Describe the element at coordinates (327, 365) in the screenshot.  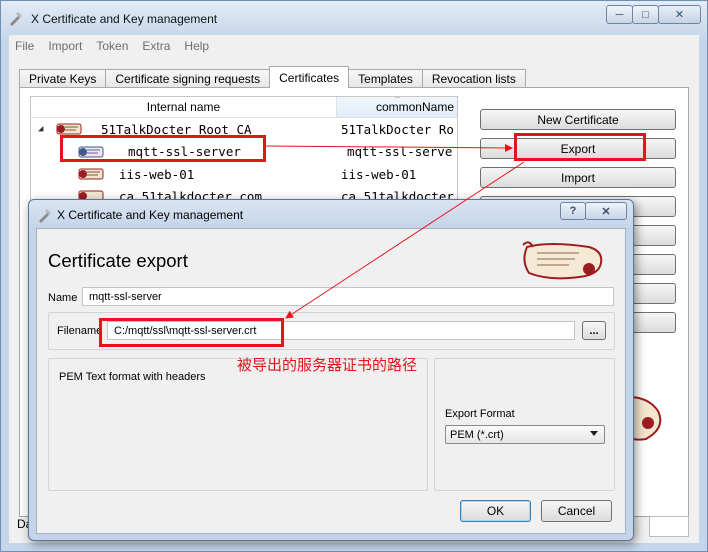
I see `annotation-text: 被导出的服务器证书的路径` at that location.